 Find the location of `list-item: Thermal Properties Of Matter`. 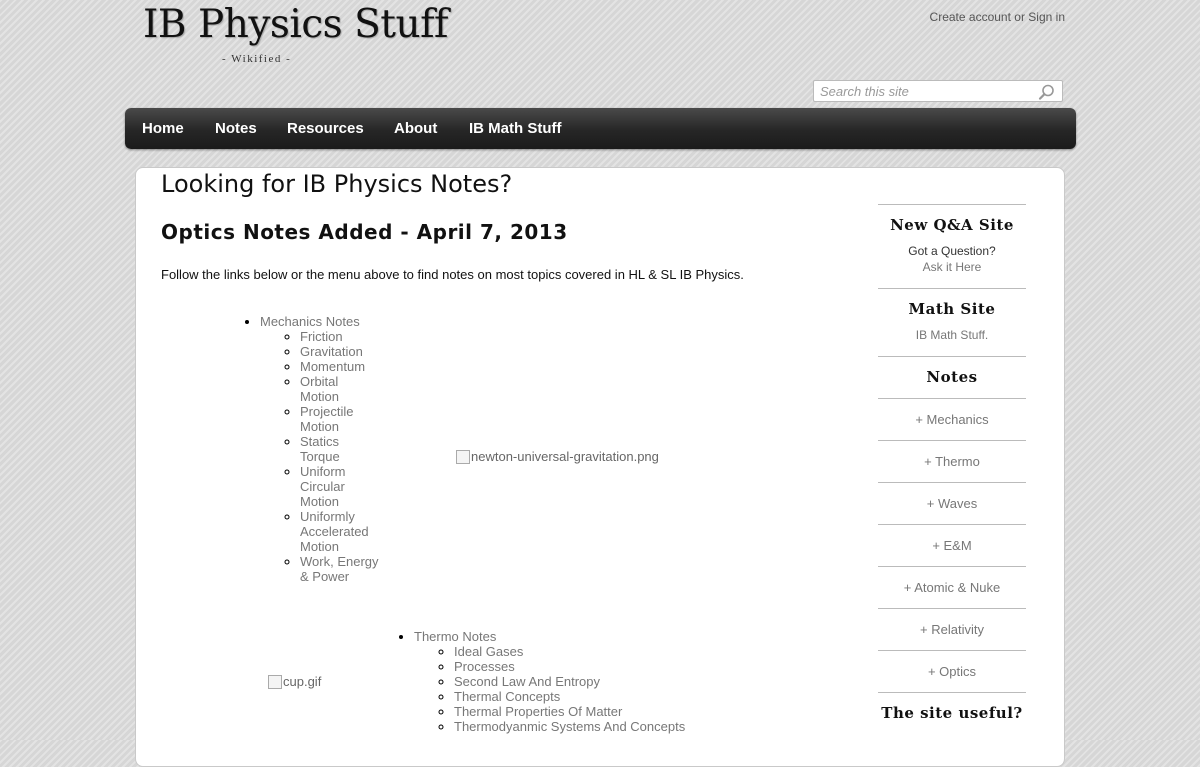

list-item: Thermal Properties Of Matter is located at coordinates (594, 711).